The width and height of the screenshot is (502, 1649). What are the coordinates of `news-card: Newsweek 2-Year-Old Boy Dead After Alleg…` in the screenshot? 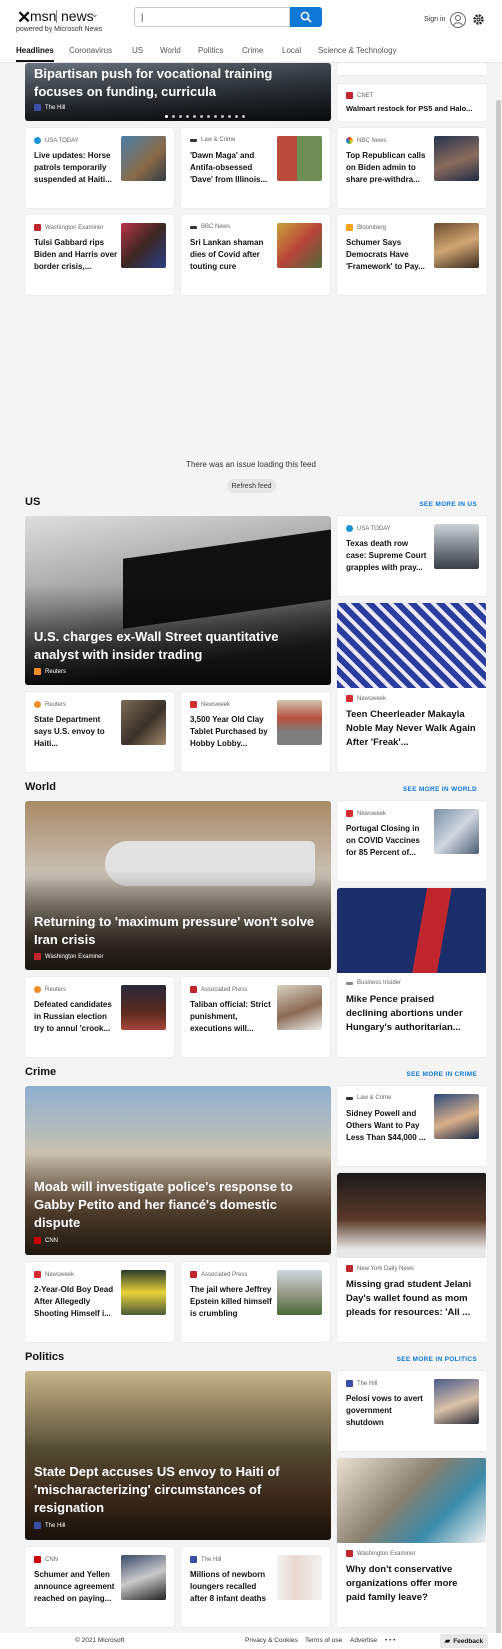 It's located at (99, 1302).